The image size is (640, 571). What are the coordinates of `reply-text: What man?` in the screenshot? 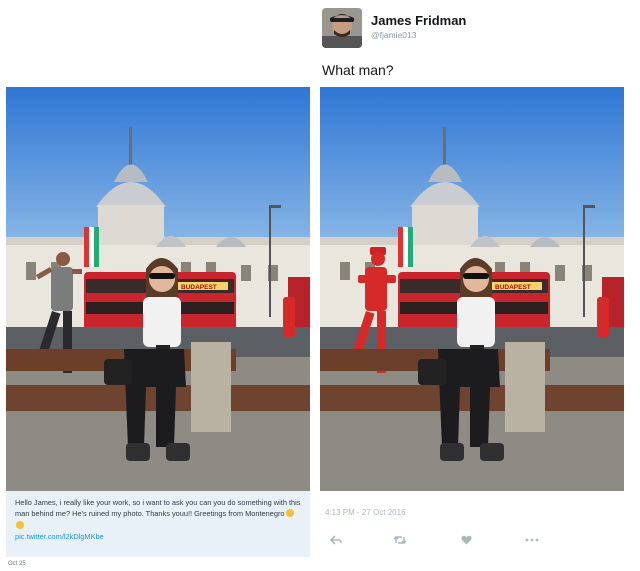 It's located at (358, 70).